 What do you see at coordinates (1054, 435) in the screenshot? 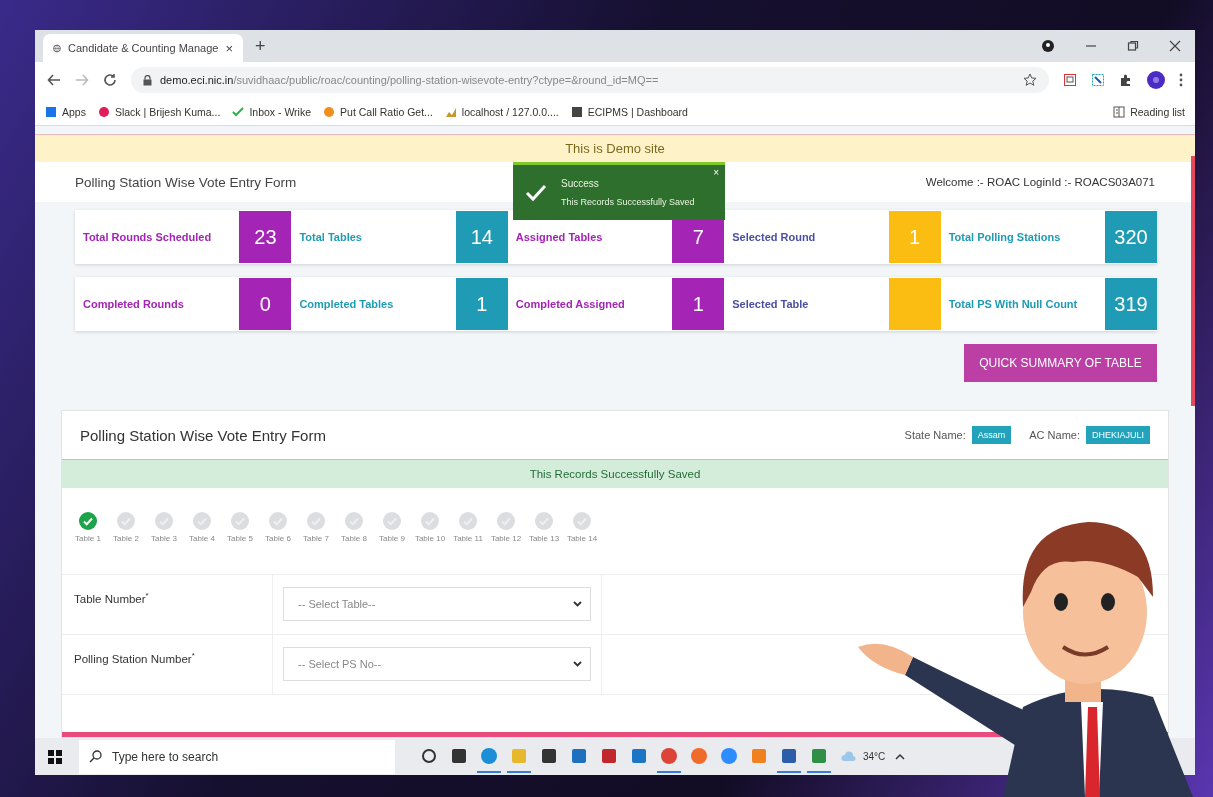
I see `ac-name-label: AC Name:` at bounding box center [1054, 435].